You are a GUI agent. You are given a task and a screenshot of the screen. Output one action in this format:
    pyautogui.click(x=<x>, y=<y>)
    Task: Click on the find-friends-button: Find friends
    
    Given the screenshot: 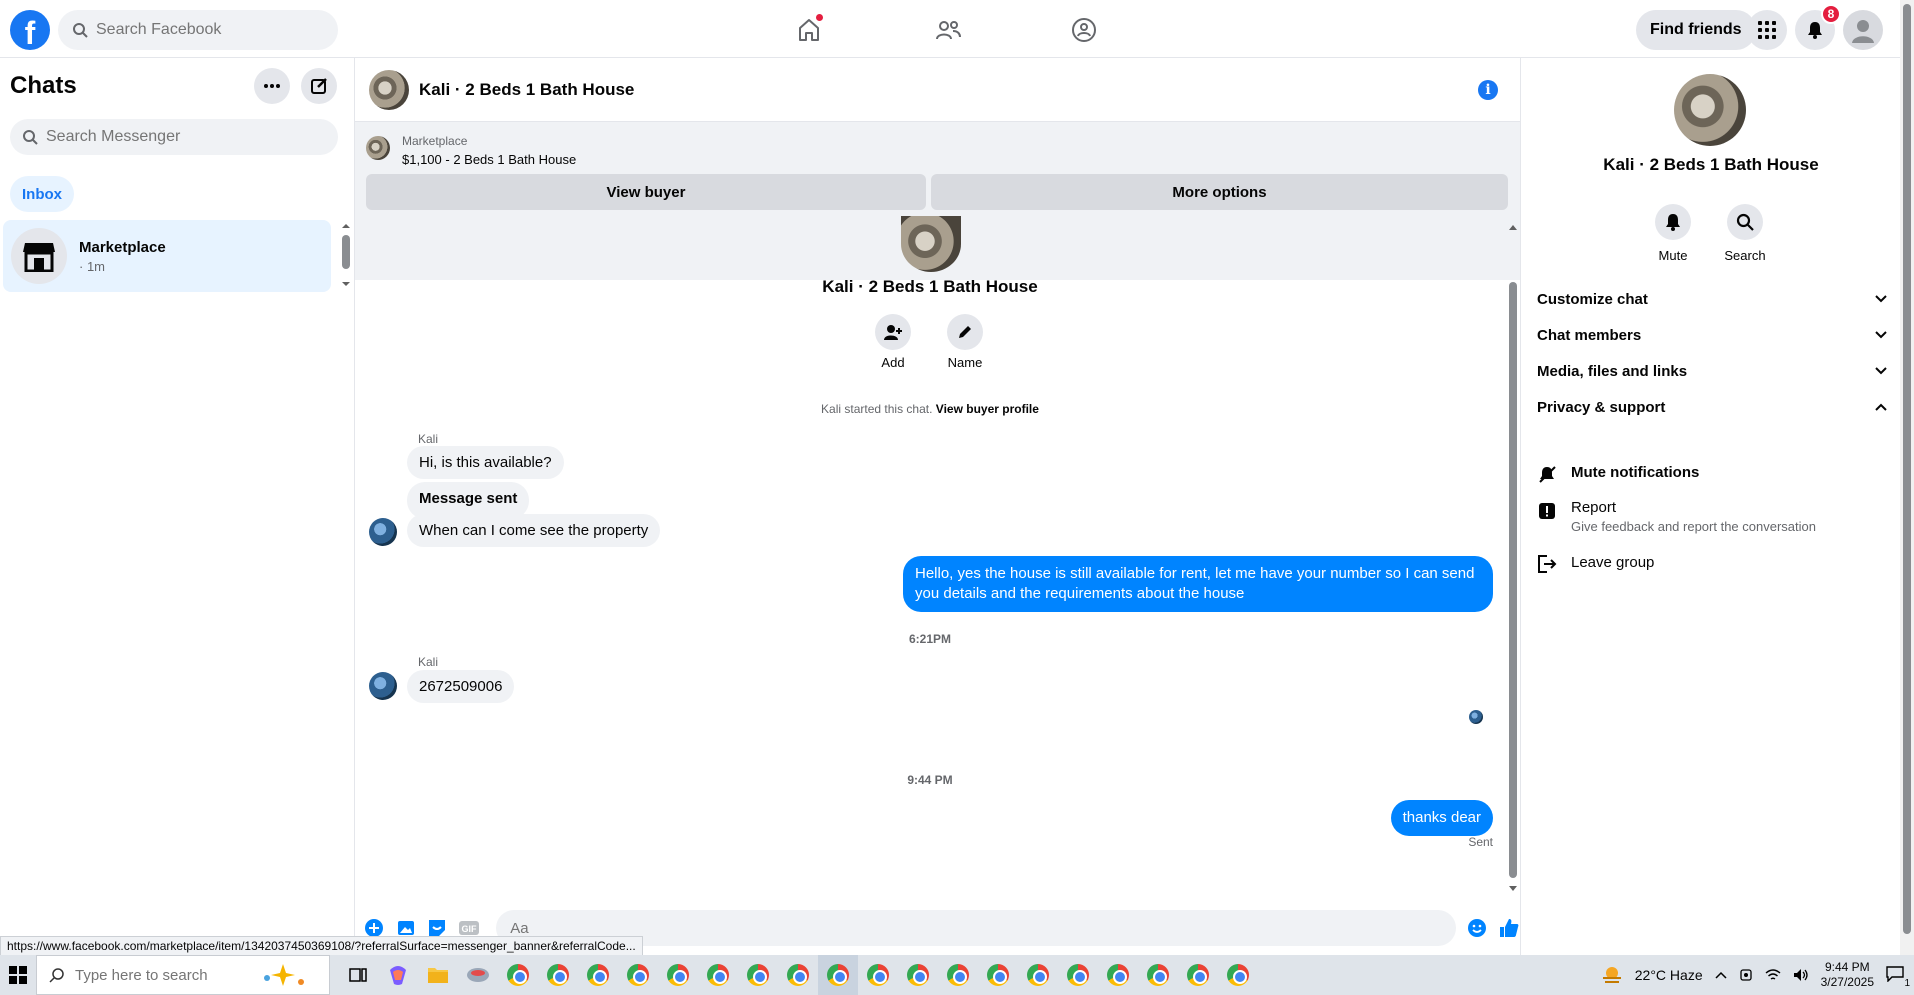 What is the action you would take?
    pyautogui.click(x=1696, y=30)
    